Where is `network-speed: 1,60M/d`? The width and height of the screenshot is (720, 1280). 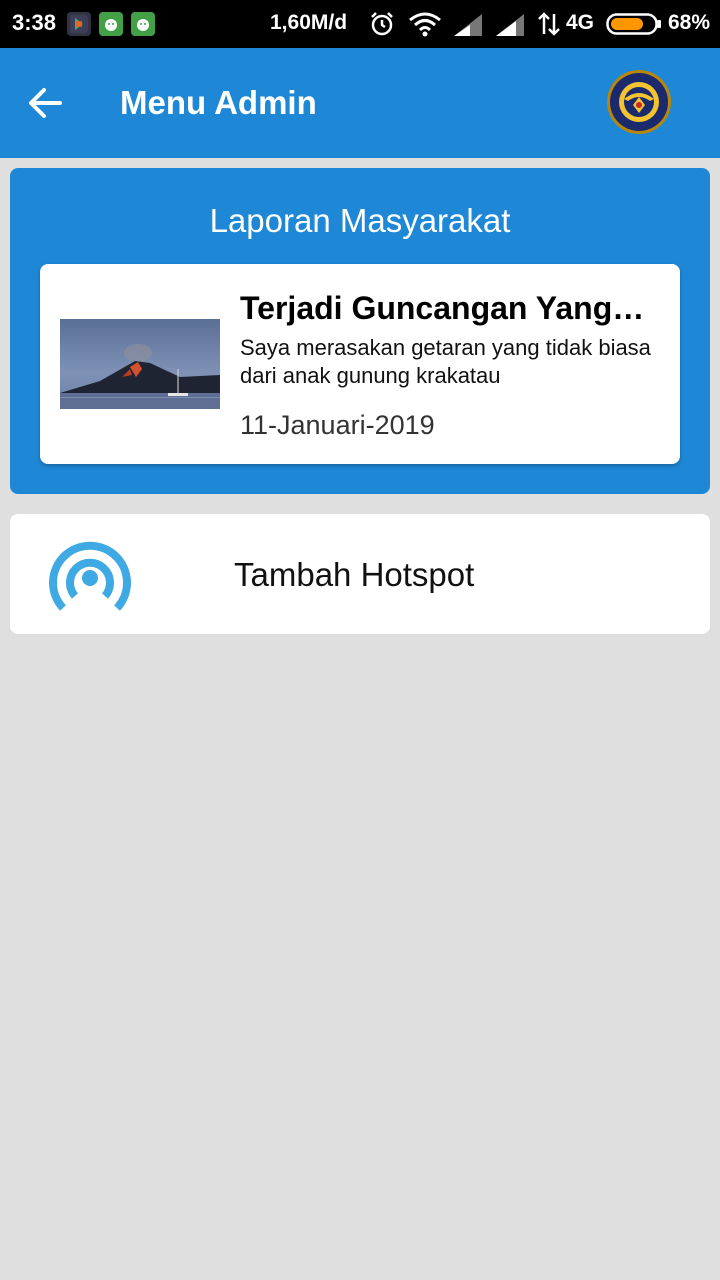
network-speed: 1,60M/d is located at coordinates (309, 22).